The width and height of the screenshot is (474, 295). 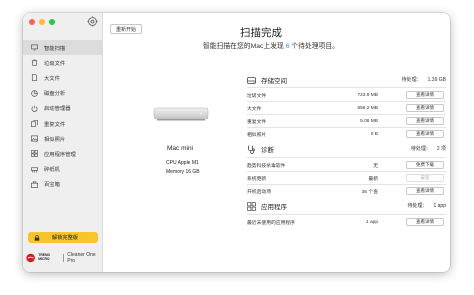 I want to click on monitor-icon, so click(x=34, y=47).